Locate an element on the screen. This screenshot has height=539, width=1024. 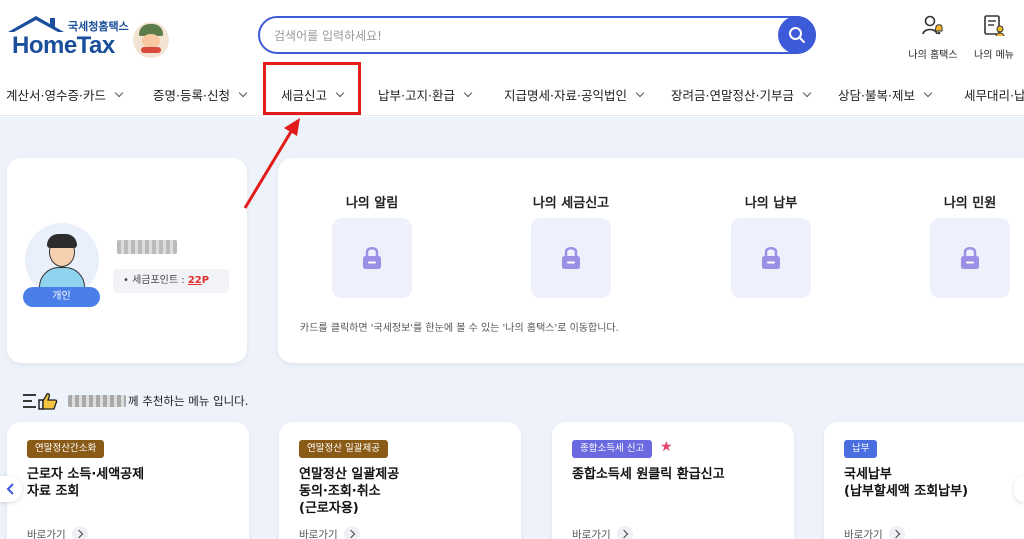
star-icon: ★ is located at coordinates (666, 447).